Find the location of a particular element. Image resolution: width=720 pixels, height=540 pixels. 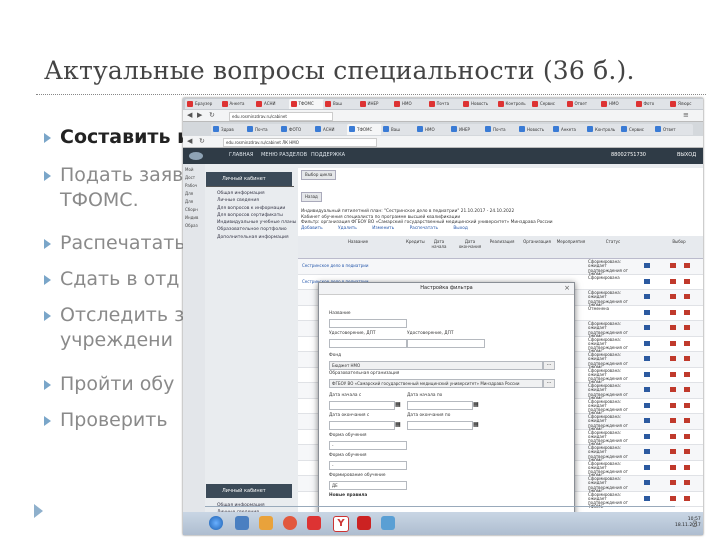

url-input: edu.rosminzdrav.ru/cabinet ЛК НМО is located at coordinates (300, 142).